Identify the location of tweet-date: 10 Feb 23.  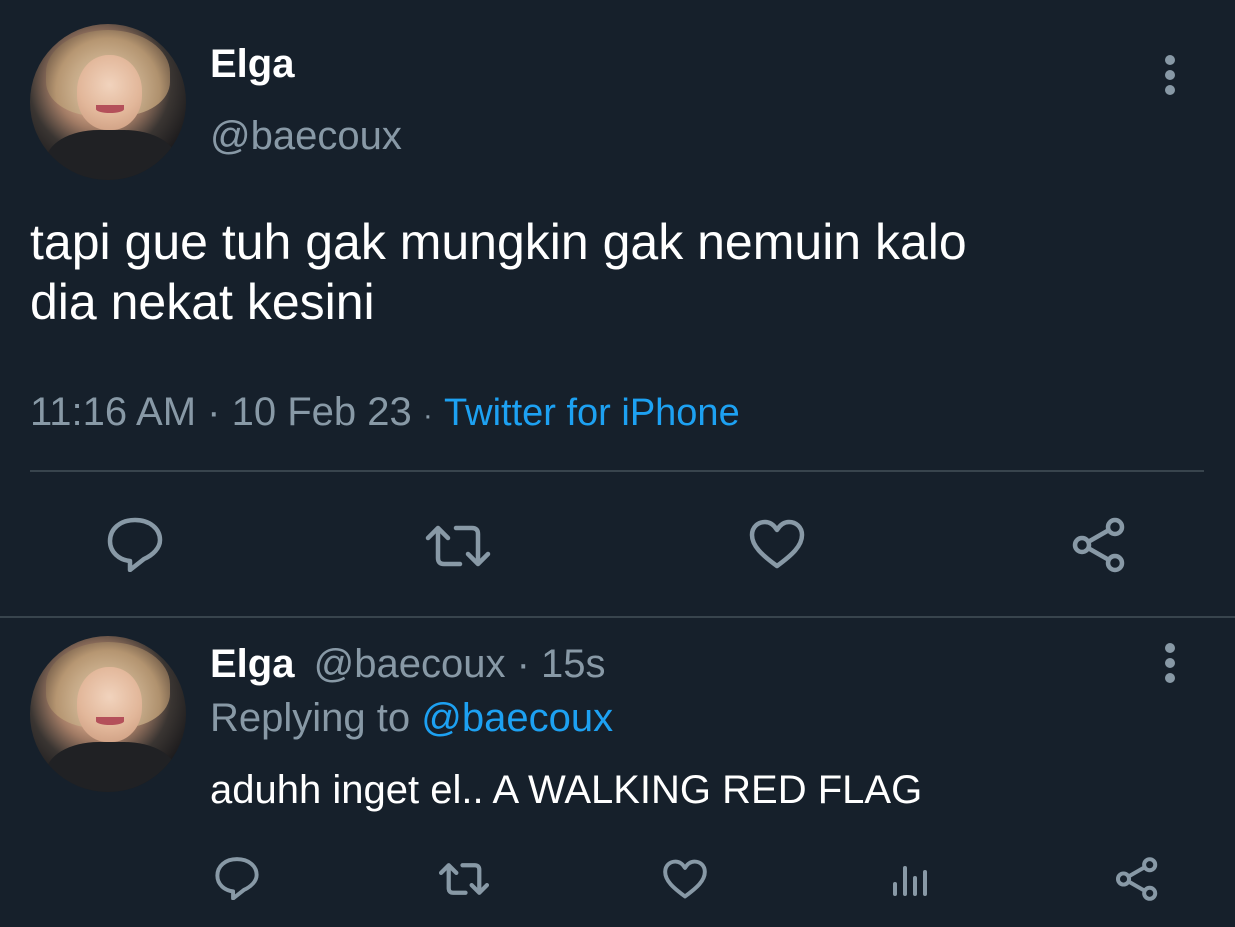
(322, 412).